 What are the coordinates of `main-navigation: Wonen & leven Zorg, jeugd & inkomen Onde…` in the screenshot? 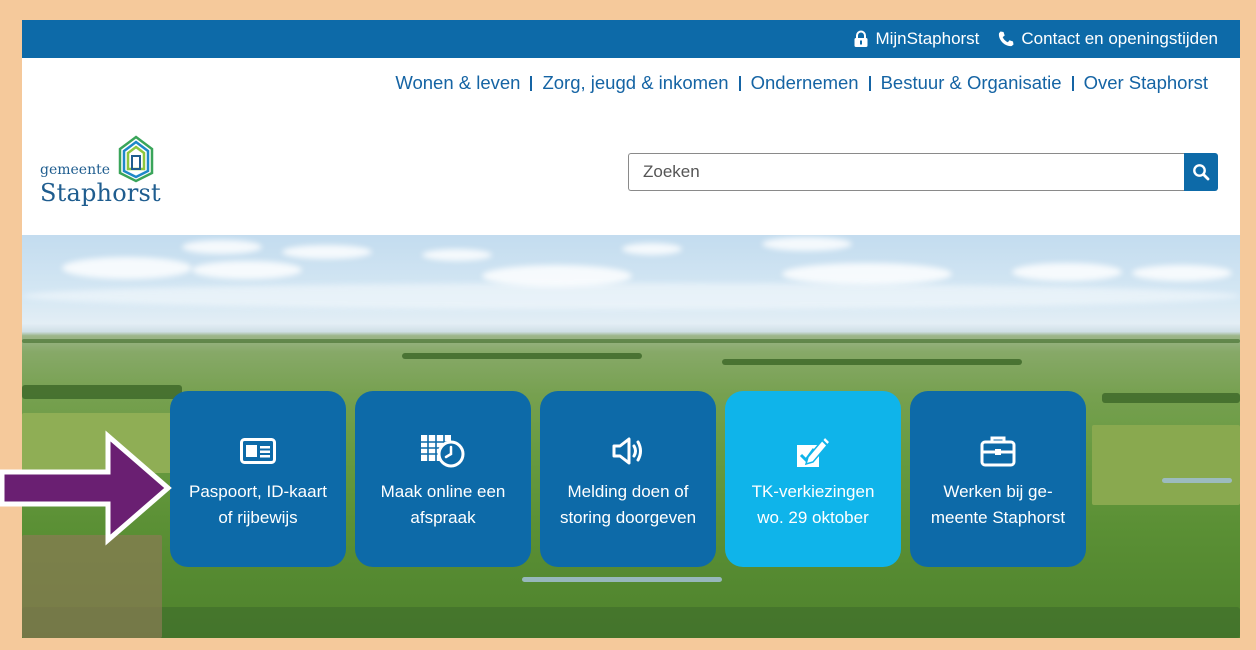 It's located at (801, 83).